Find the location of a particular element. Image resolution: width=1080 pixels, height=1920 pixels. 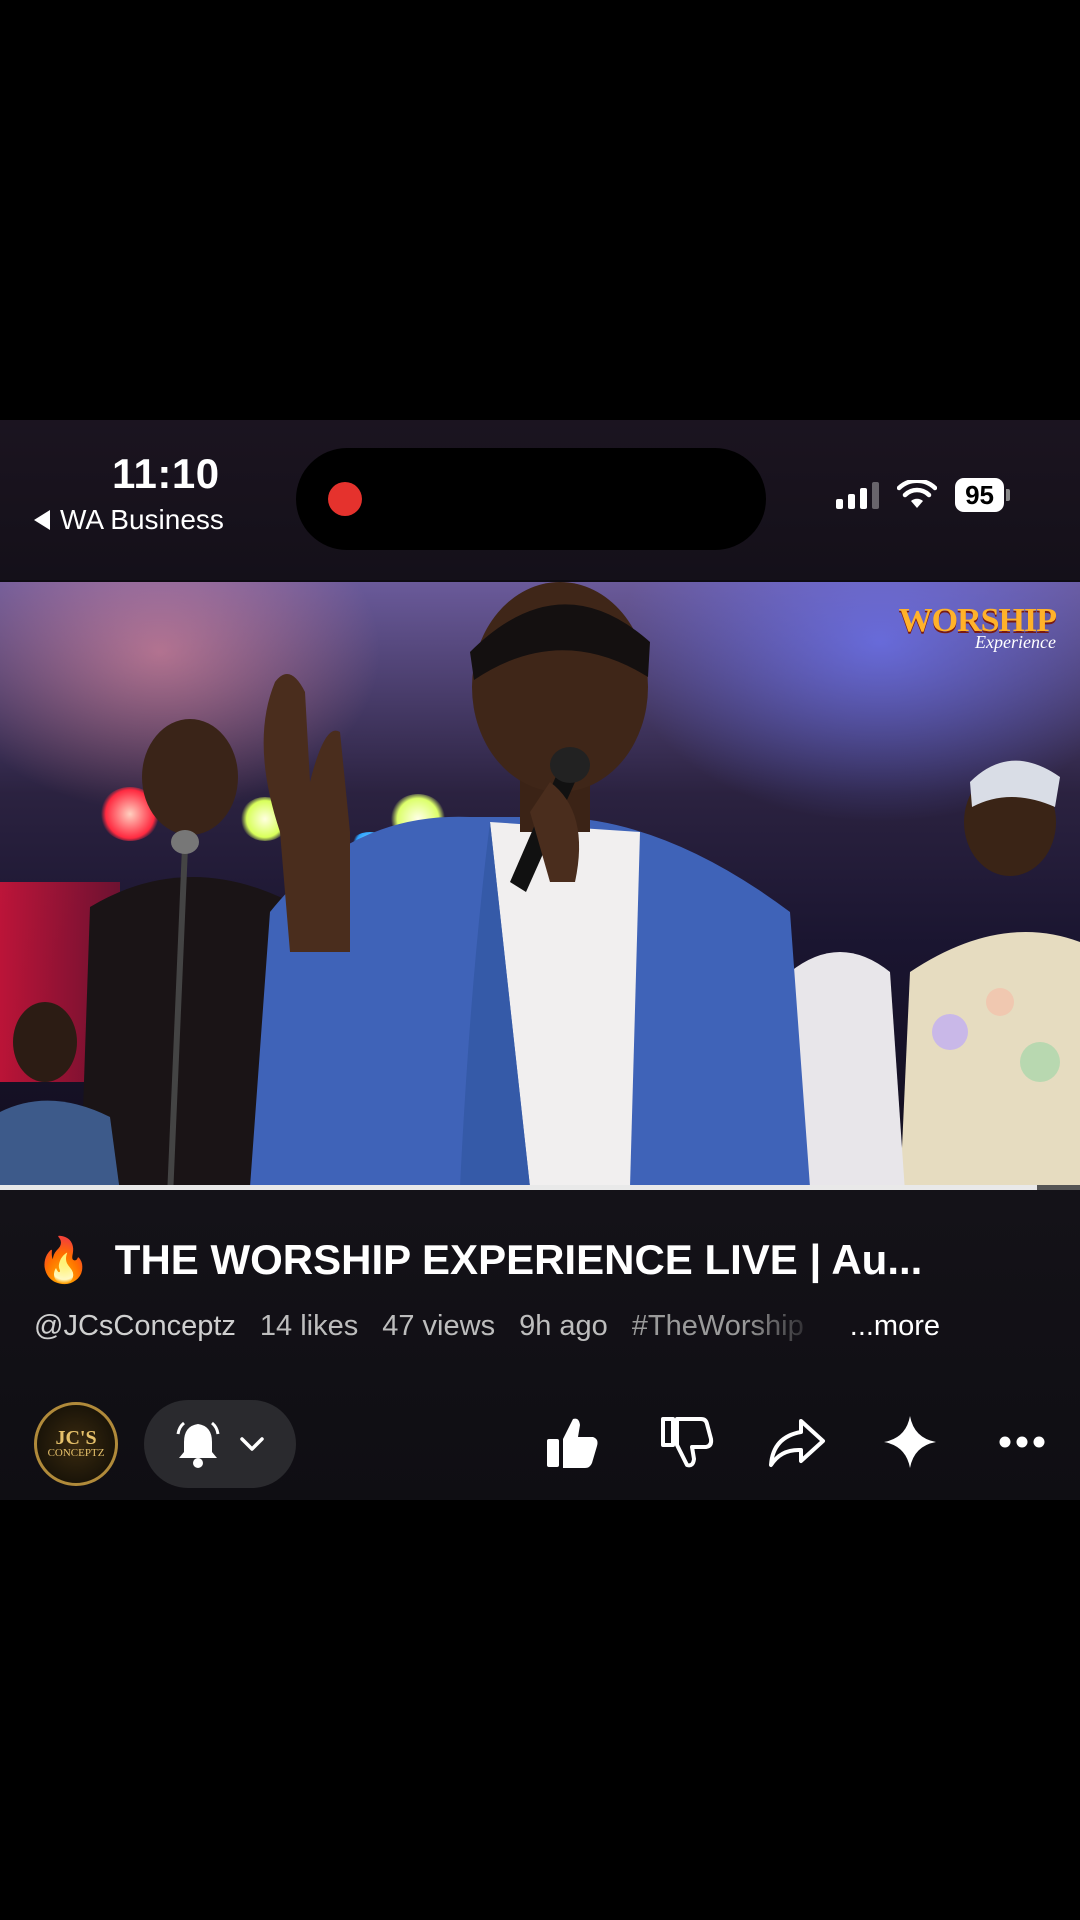

battery-level: 95 is located at coordinates (979, 495).